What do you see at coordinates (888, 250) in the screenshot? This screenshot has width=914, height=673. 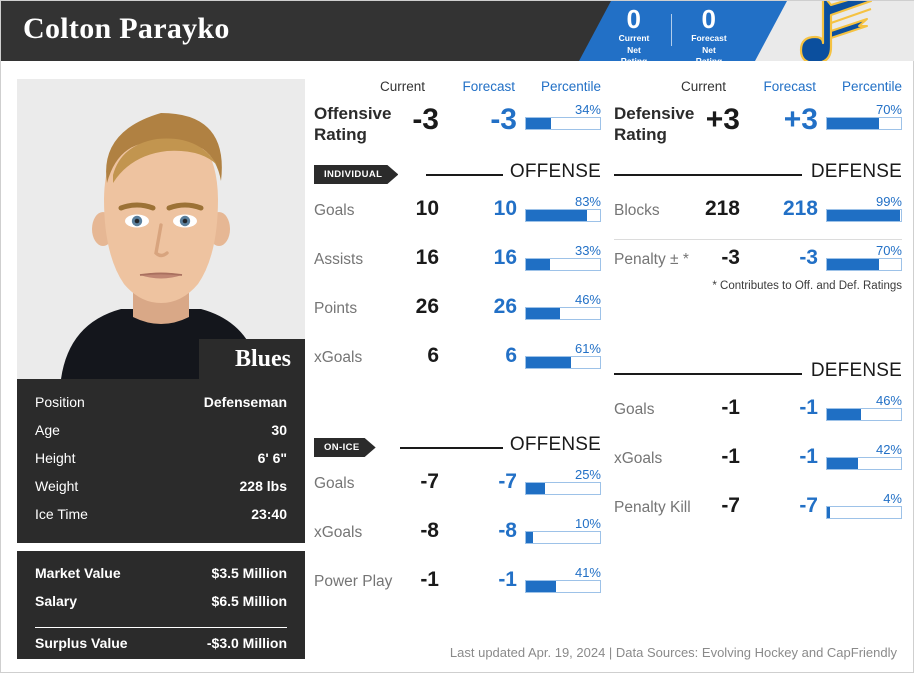 I see `percentile-label: 70%` at bounding box center [888, 250].